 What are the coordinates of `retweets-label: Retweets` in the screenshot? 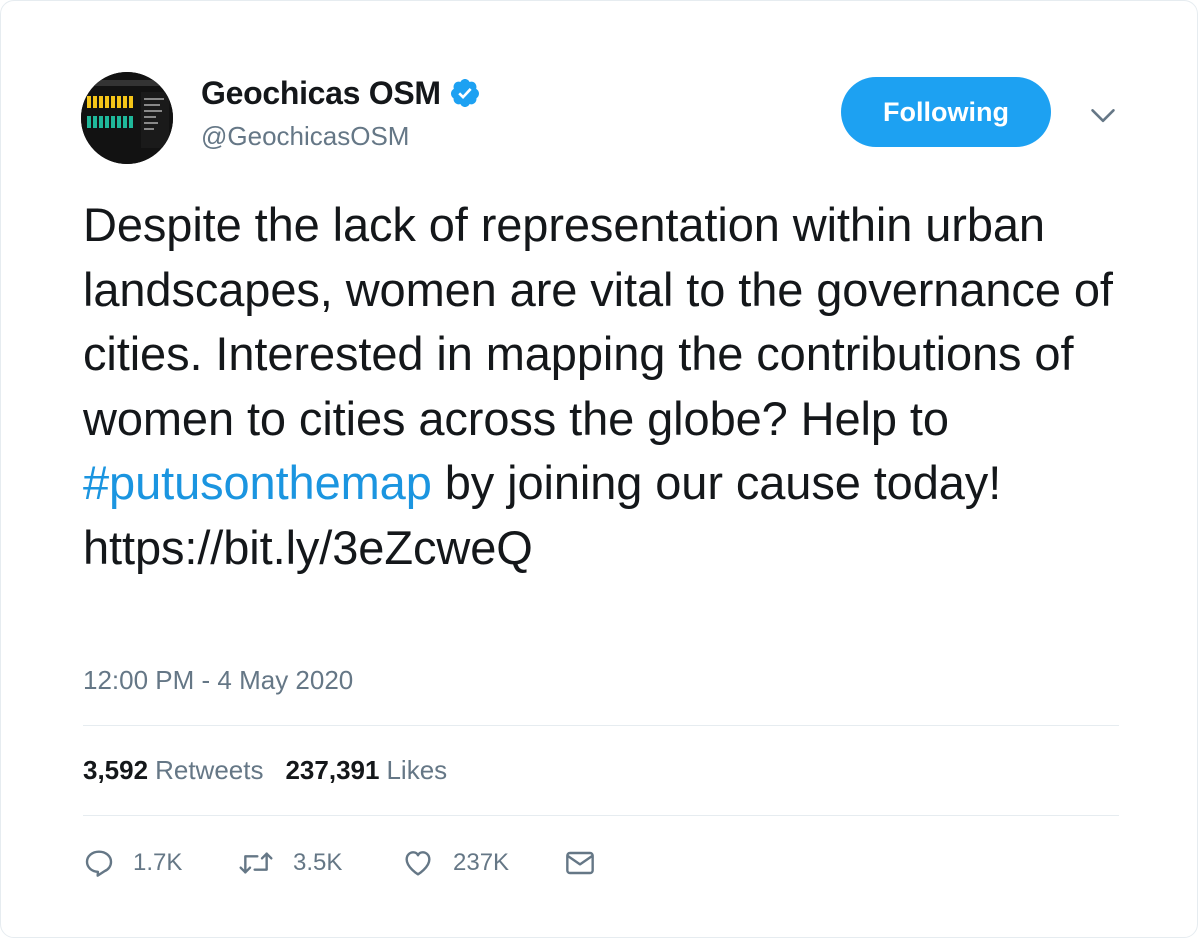 It's located at (209, 770).